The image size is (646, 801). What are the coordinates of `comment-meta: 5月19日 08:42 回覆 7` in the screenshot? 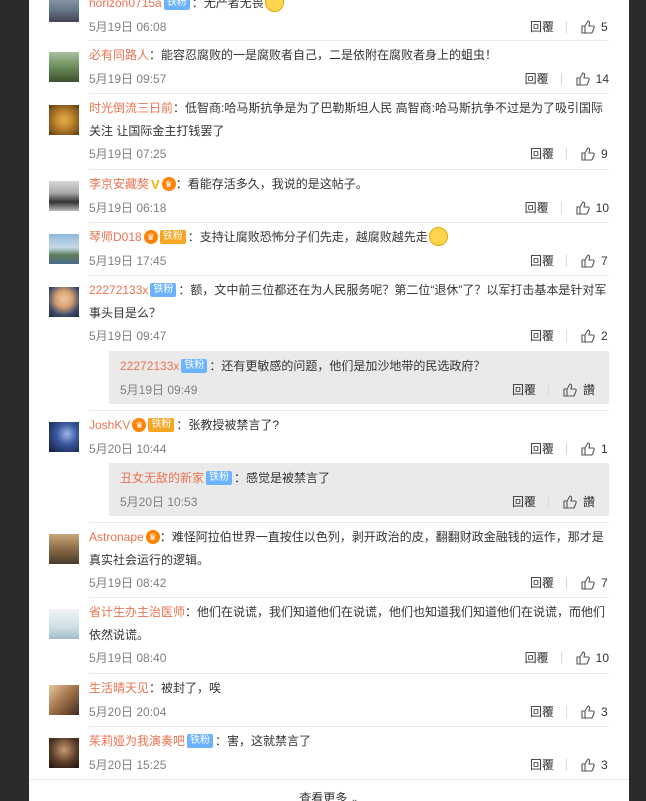 It's located at (349, 583).